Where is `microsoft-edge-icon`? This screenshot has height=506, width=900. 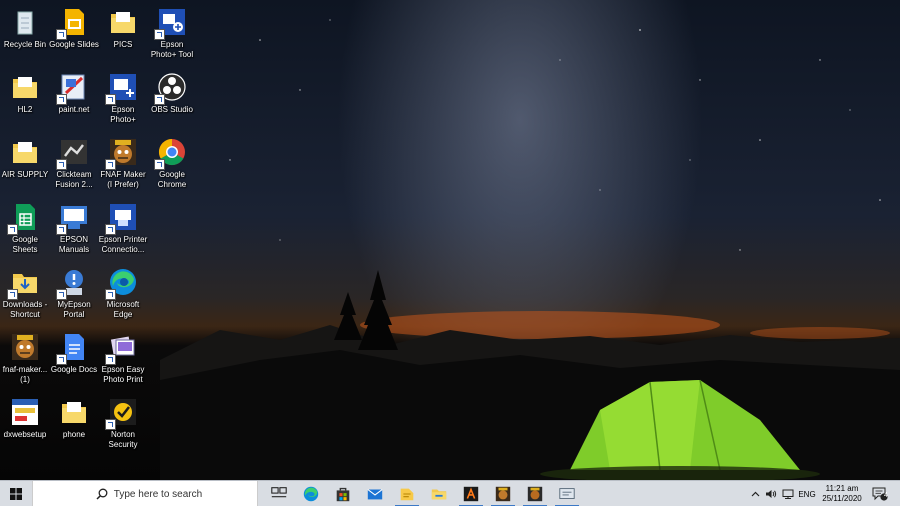 microsoft-edge-icon is located at coordinates (122, 283).